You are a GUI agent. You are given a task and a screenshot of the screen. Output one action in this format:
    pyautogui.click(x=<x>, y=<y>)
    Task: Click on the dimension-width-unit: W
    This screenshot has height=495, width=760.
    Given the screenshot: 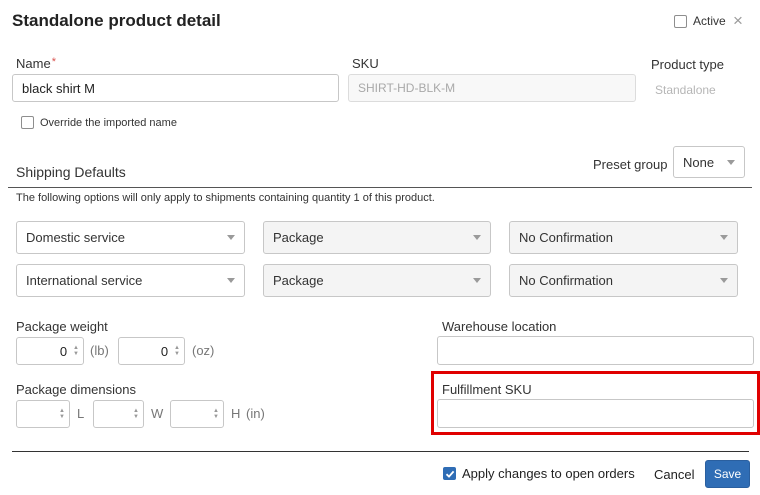 What is the action you would take?
    pyautogui.click(x=157, y=413)
    